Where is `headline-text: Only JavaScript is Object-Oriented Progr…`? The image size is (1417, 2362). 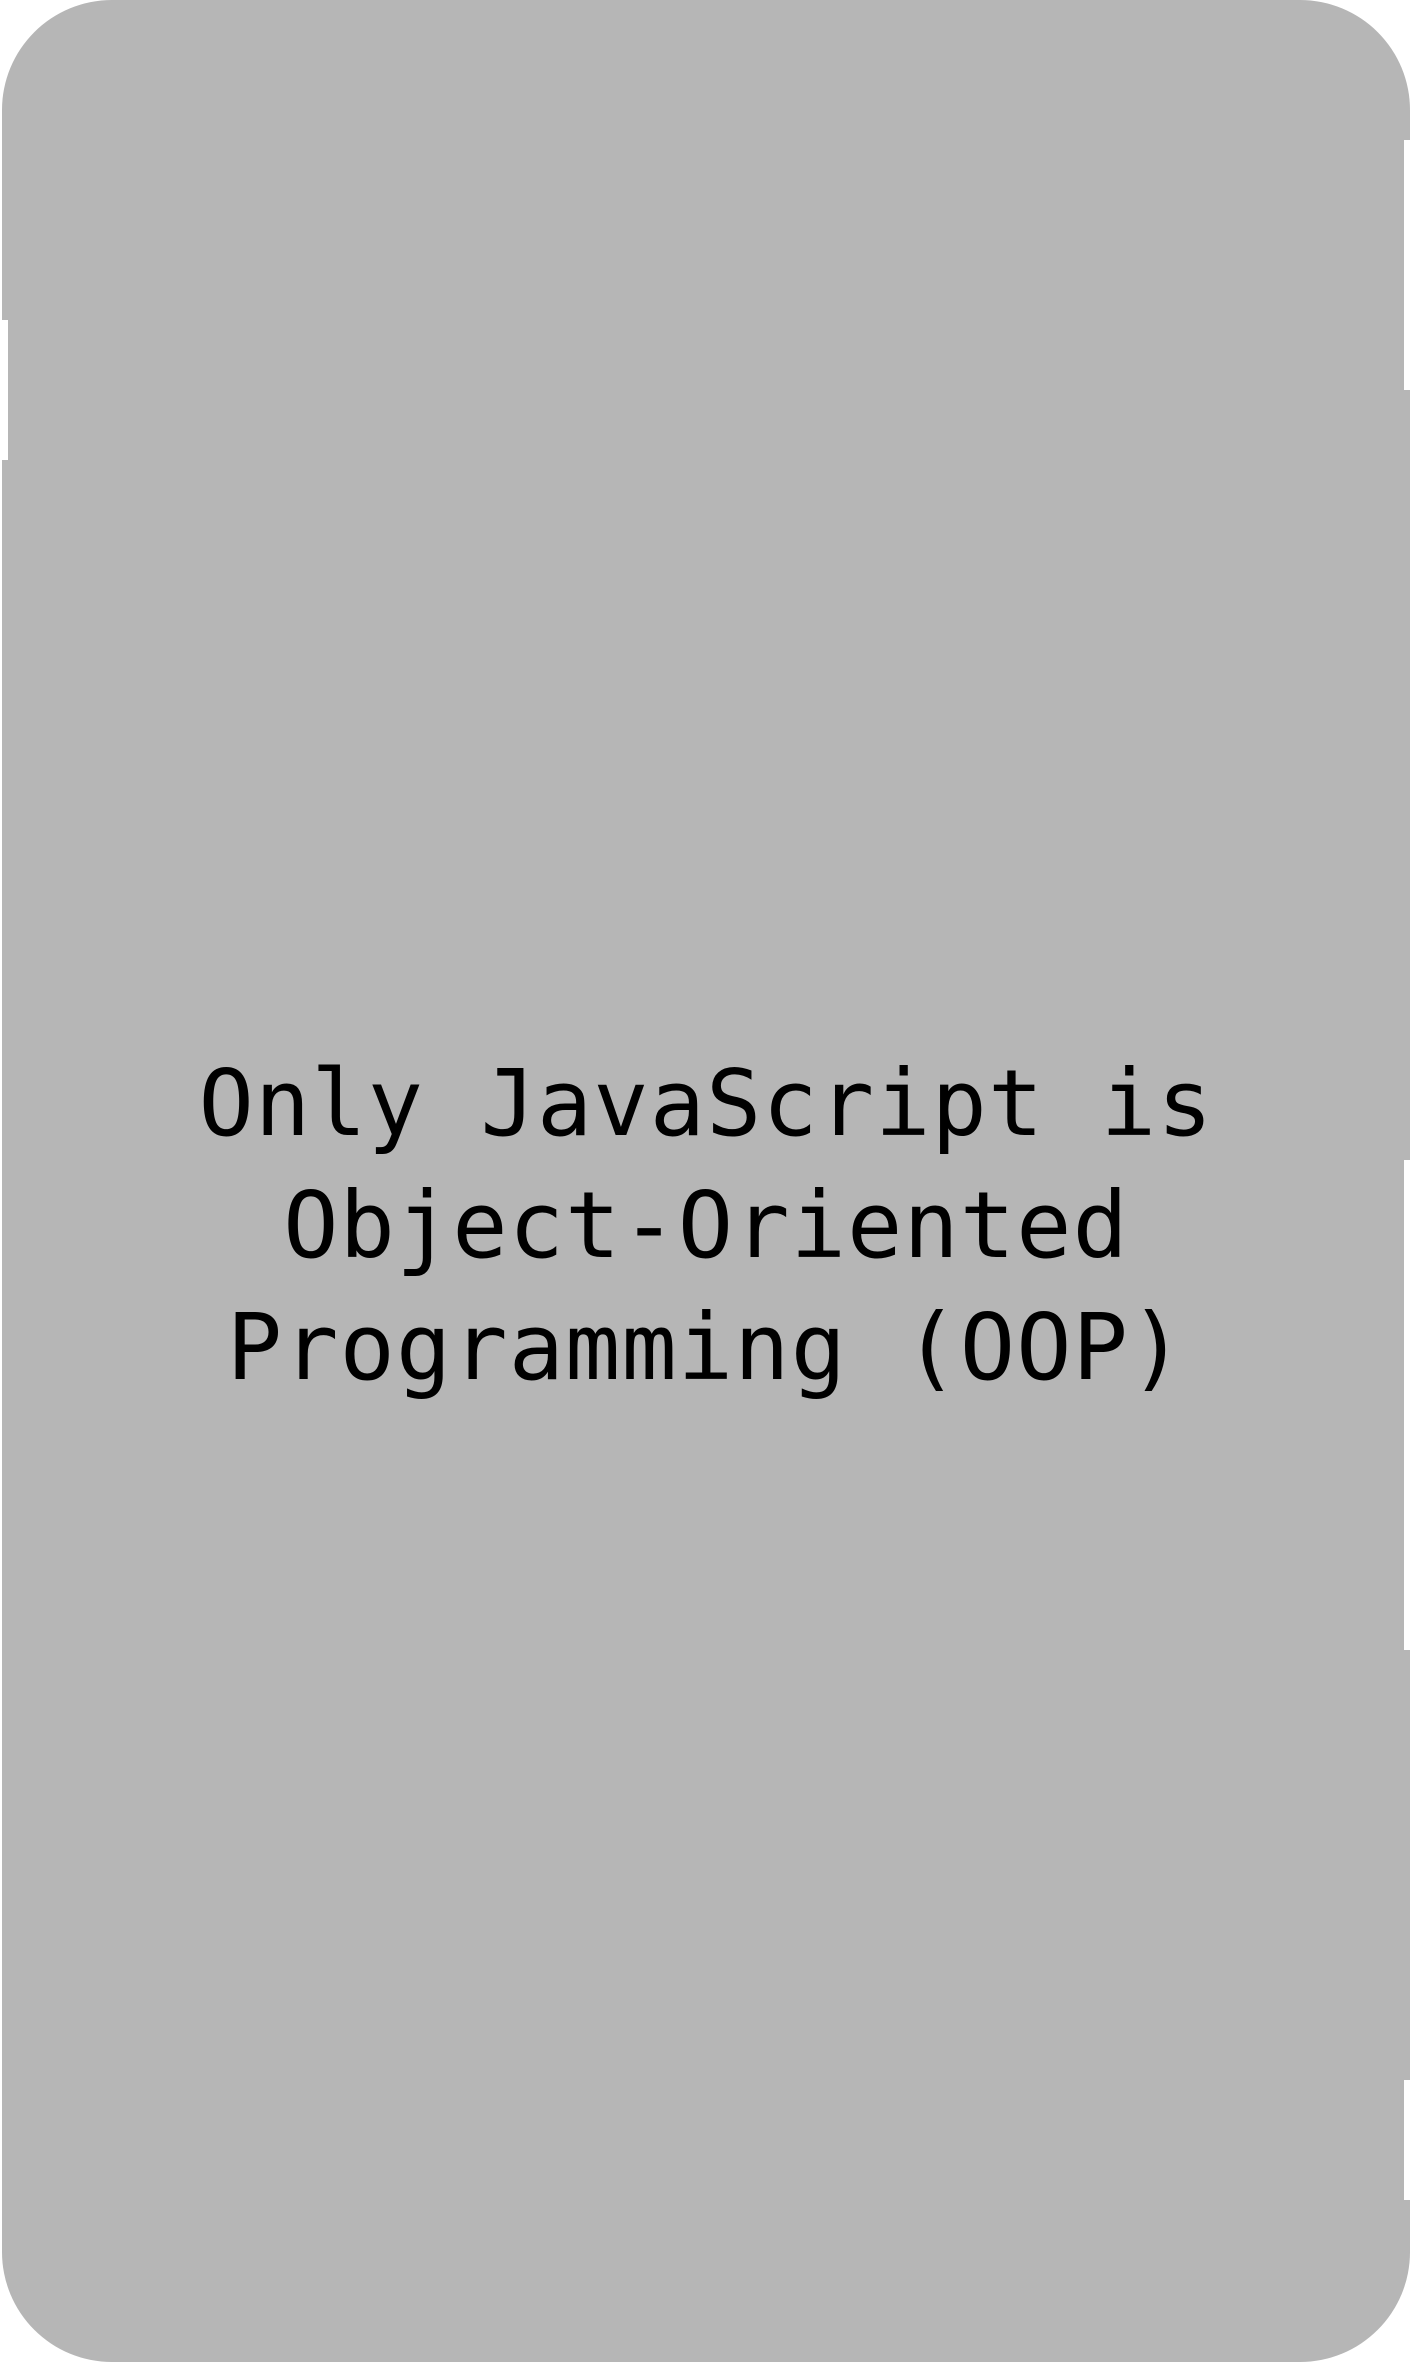
headline-text: Only JavaScript is Object-Oriented Progr… is located at coordinates (706, 1225).